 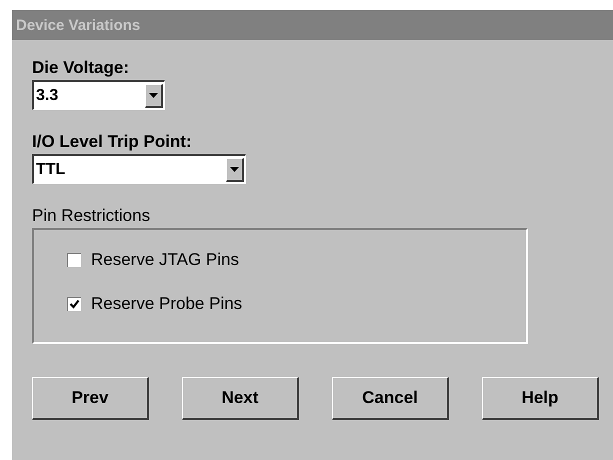 What do you see at coordinates (112, 142) in the screenshot?
I see `field-label: I/O Level Trip Point:` at bounding box center [112, 142].